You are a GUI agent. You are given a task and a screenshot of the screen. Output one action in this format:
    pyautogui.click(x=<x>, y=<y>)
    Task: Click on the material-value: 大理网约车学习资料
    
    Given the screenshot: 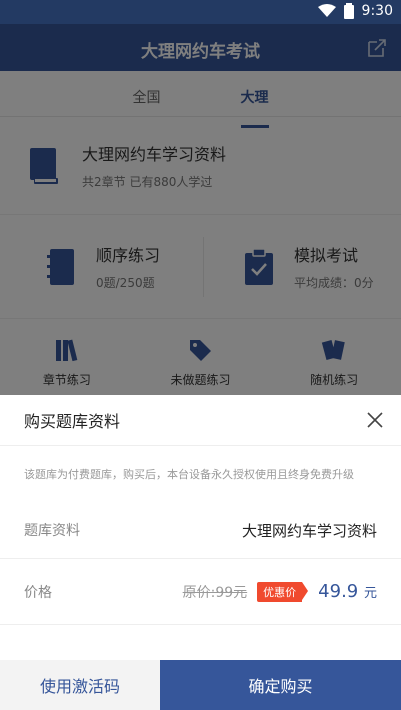 What is the action you would take?
    pyautogui.click(x=309, y=530)
    